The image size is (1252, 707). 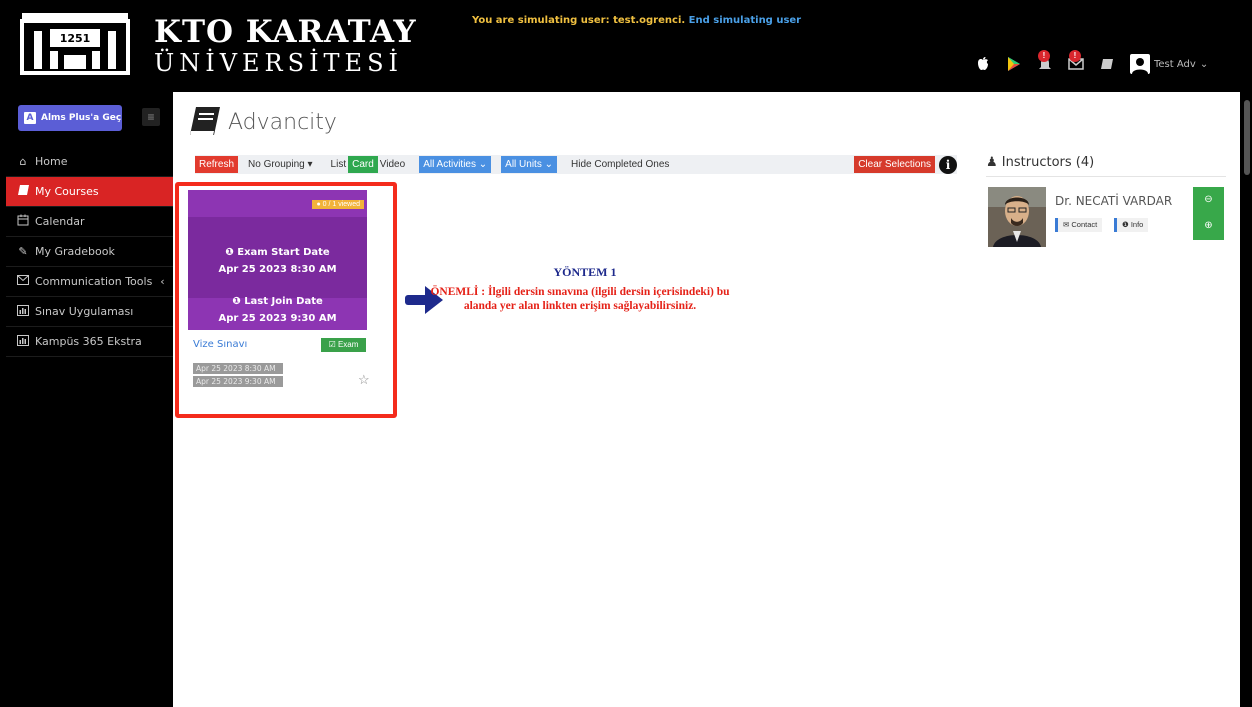 What do you see at coordinates (205, 121) in the screenshot?
I see `course-book-icon` at bounding box center [205, 121].